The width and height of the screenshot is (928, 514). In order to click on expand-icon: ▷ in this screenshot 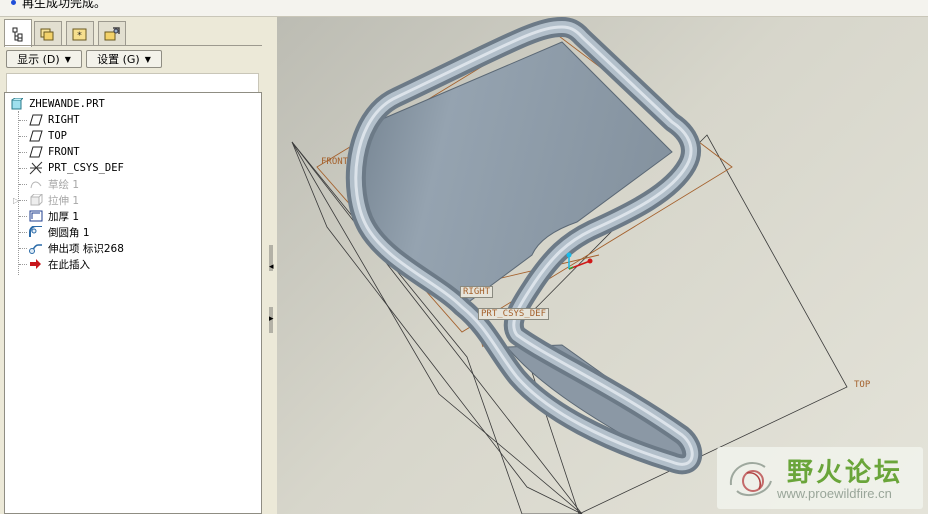, I will do `click(21, 200)`.